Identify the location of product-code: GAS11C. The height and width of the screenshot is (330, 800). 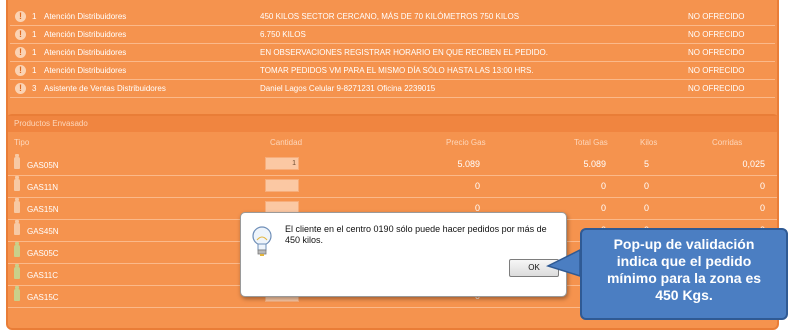
(42, 275).